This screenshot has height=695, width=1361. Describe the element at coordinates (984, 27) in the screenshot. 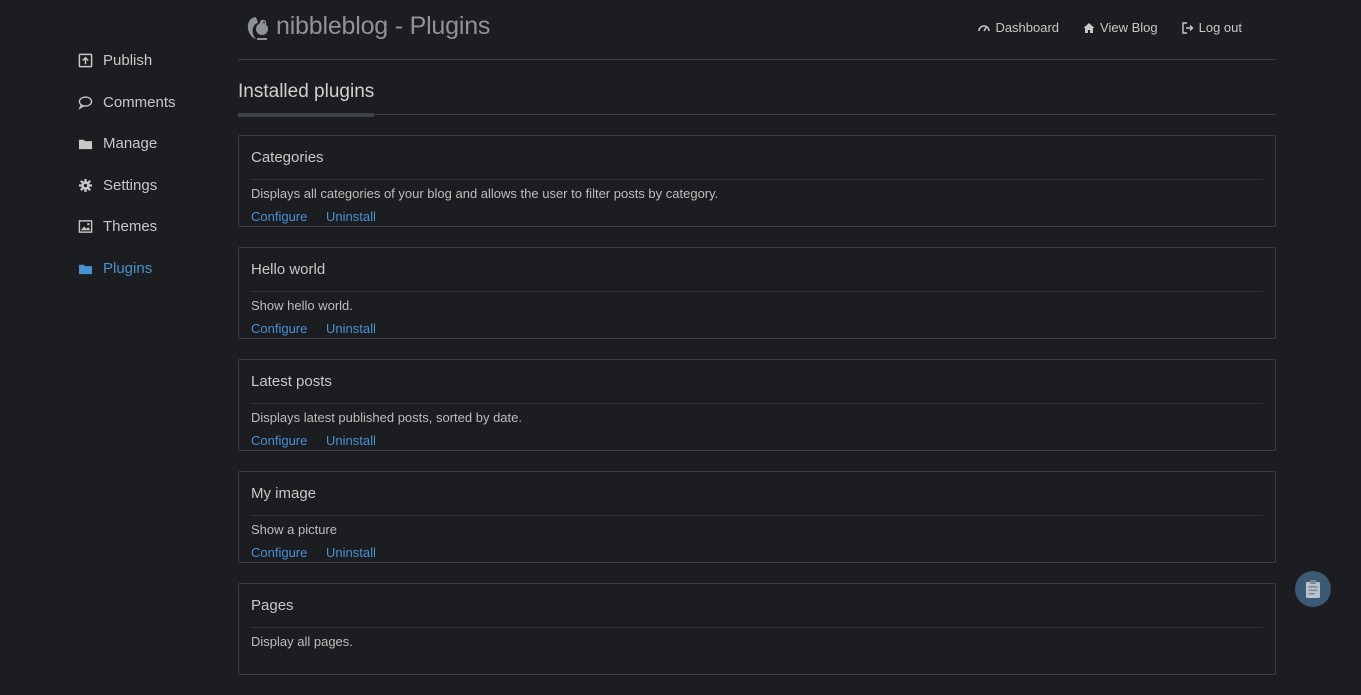

I see `dashboard-icon` at that location.